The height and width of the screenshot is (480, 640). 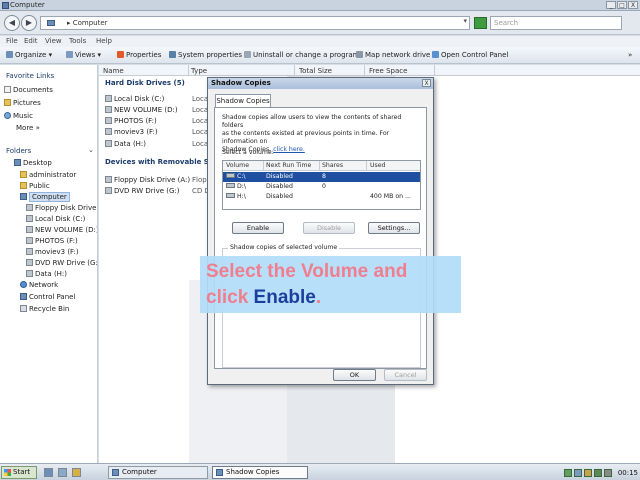 I want to click on tree-network: Network, so click(x=39, y=285).